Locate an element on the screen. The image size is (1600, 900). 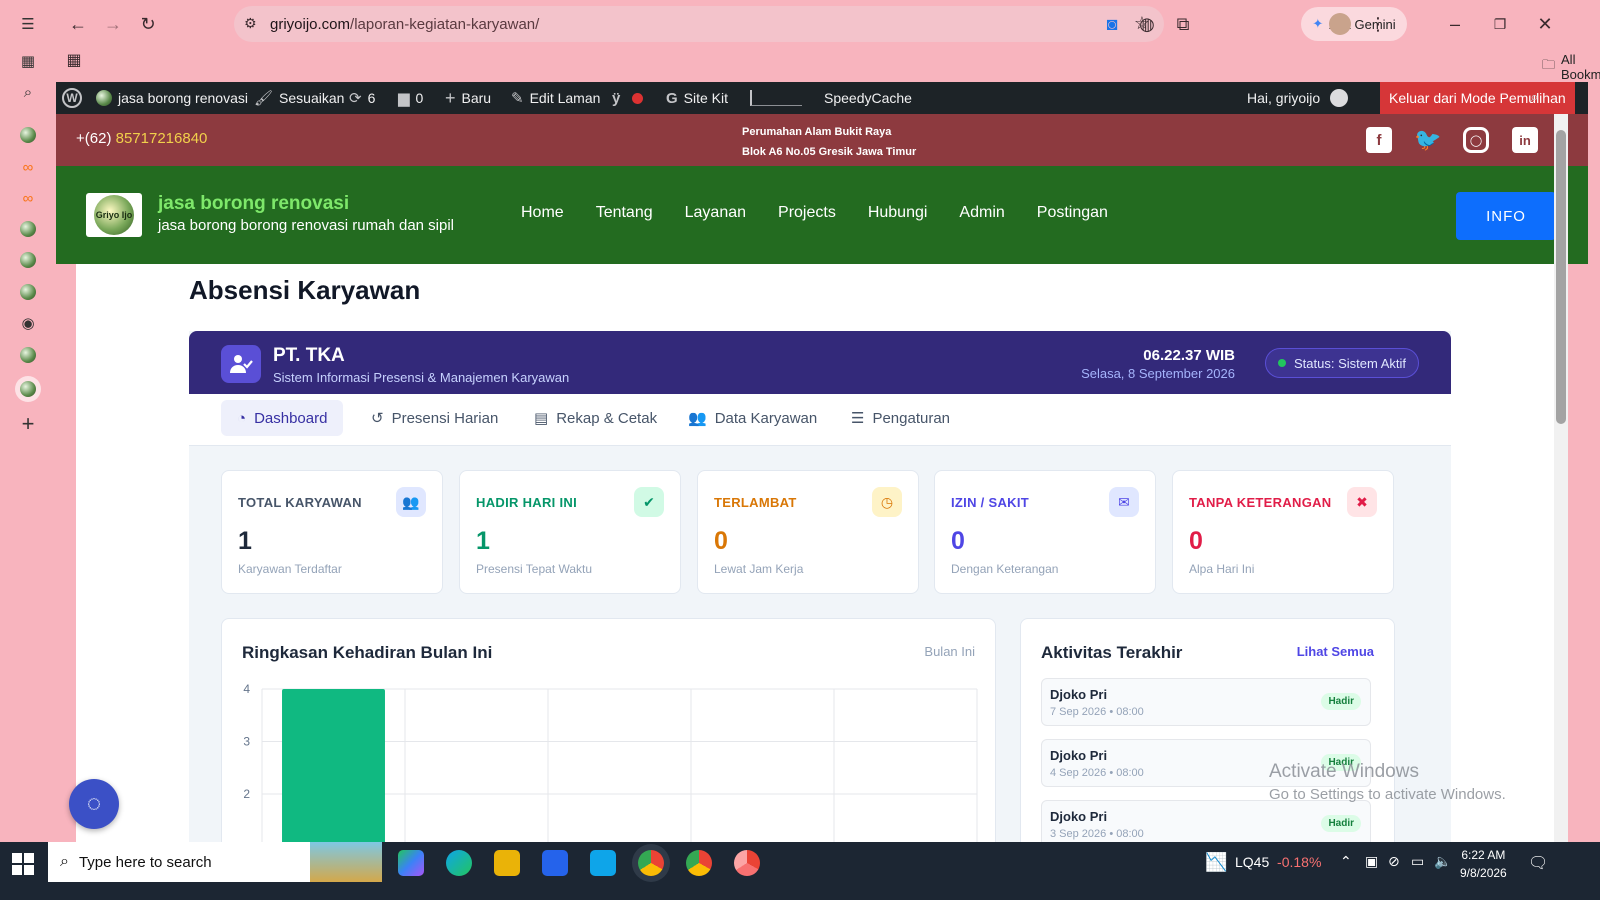
cookie-icon: ◌ is located at coordinates (94, 803).